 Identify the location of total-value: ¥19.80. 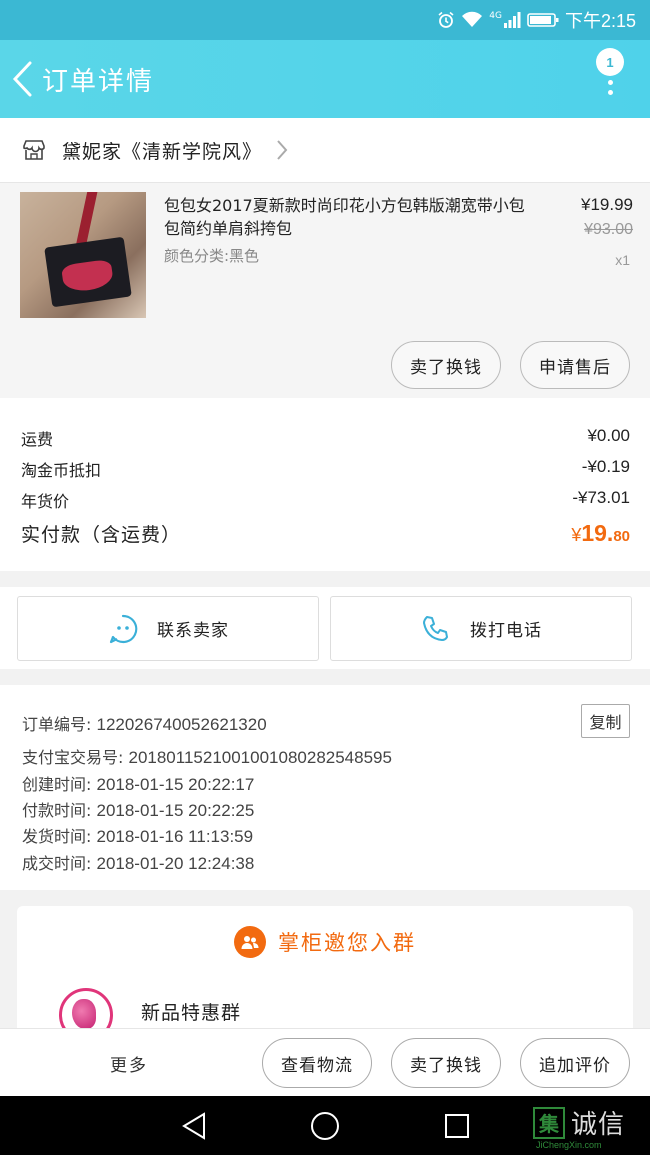
(600, 533).